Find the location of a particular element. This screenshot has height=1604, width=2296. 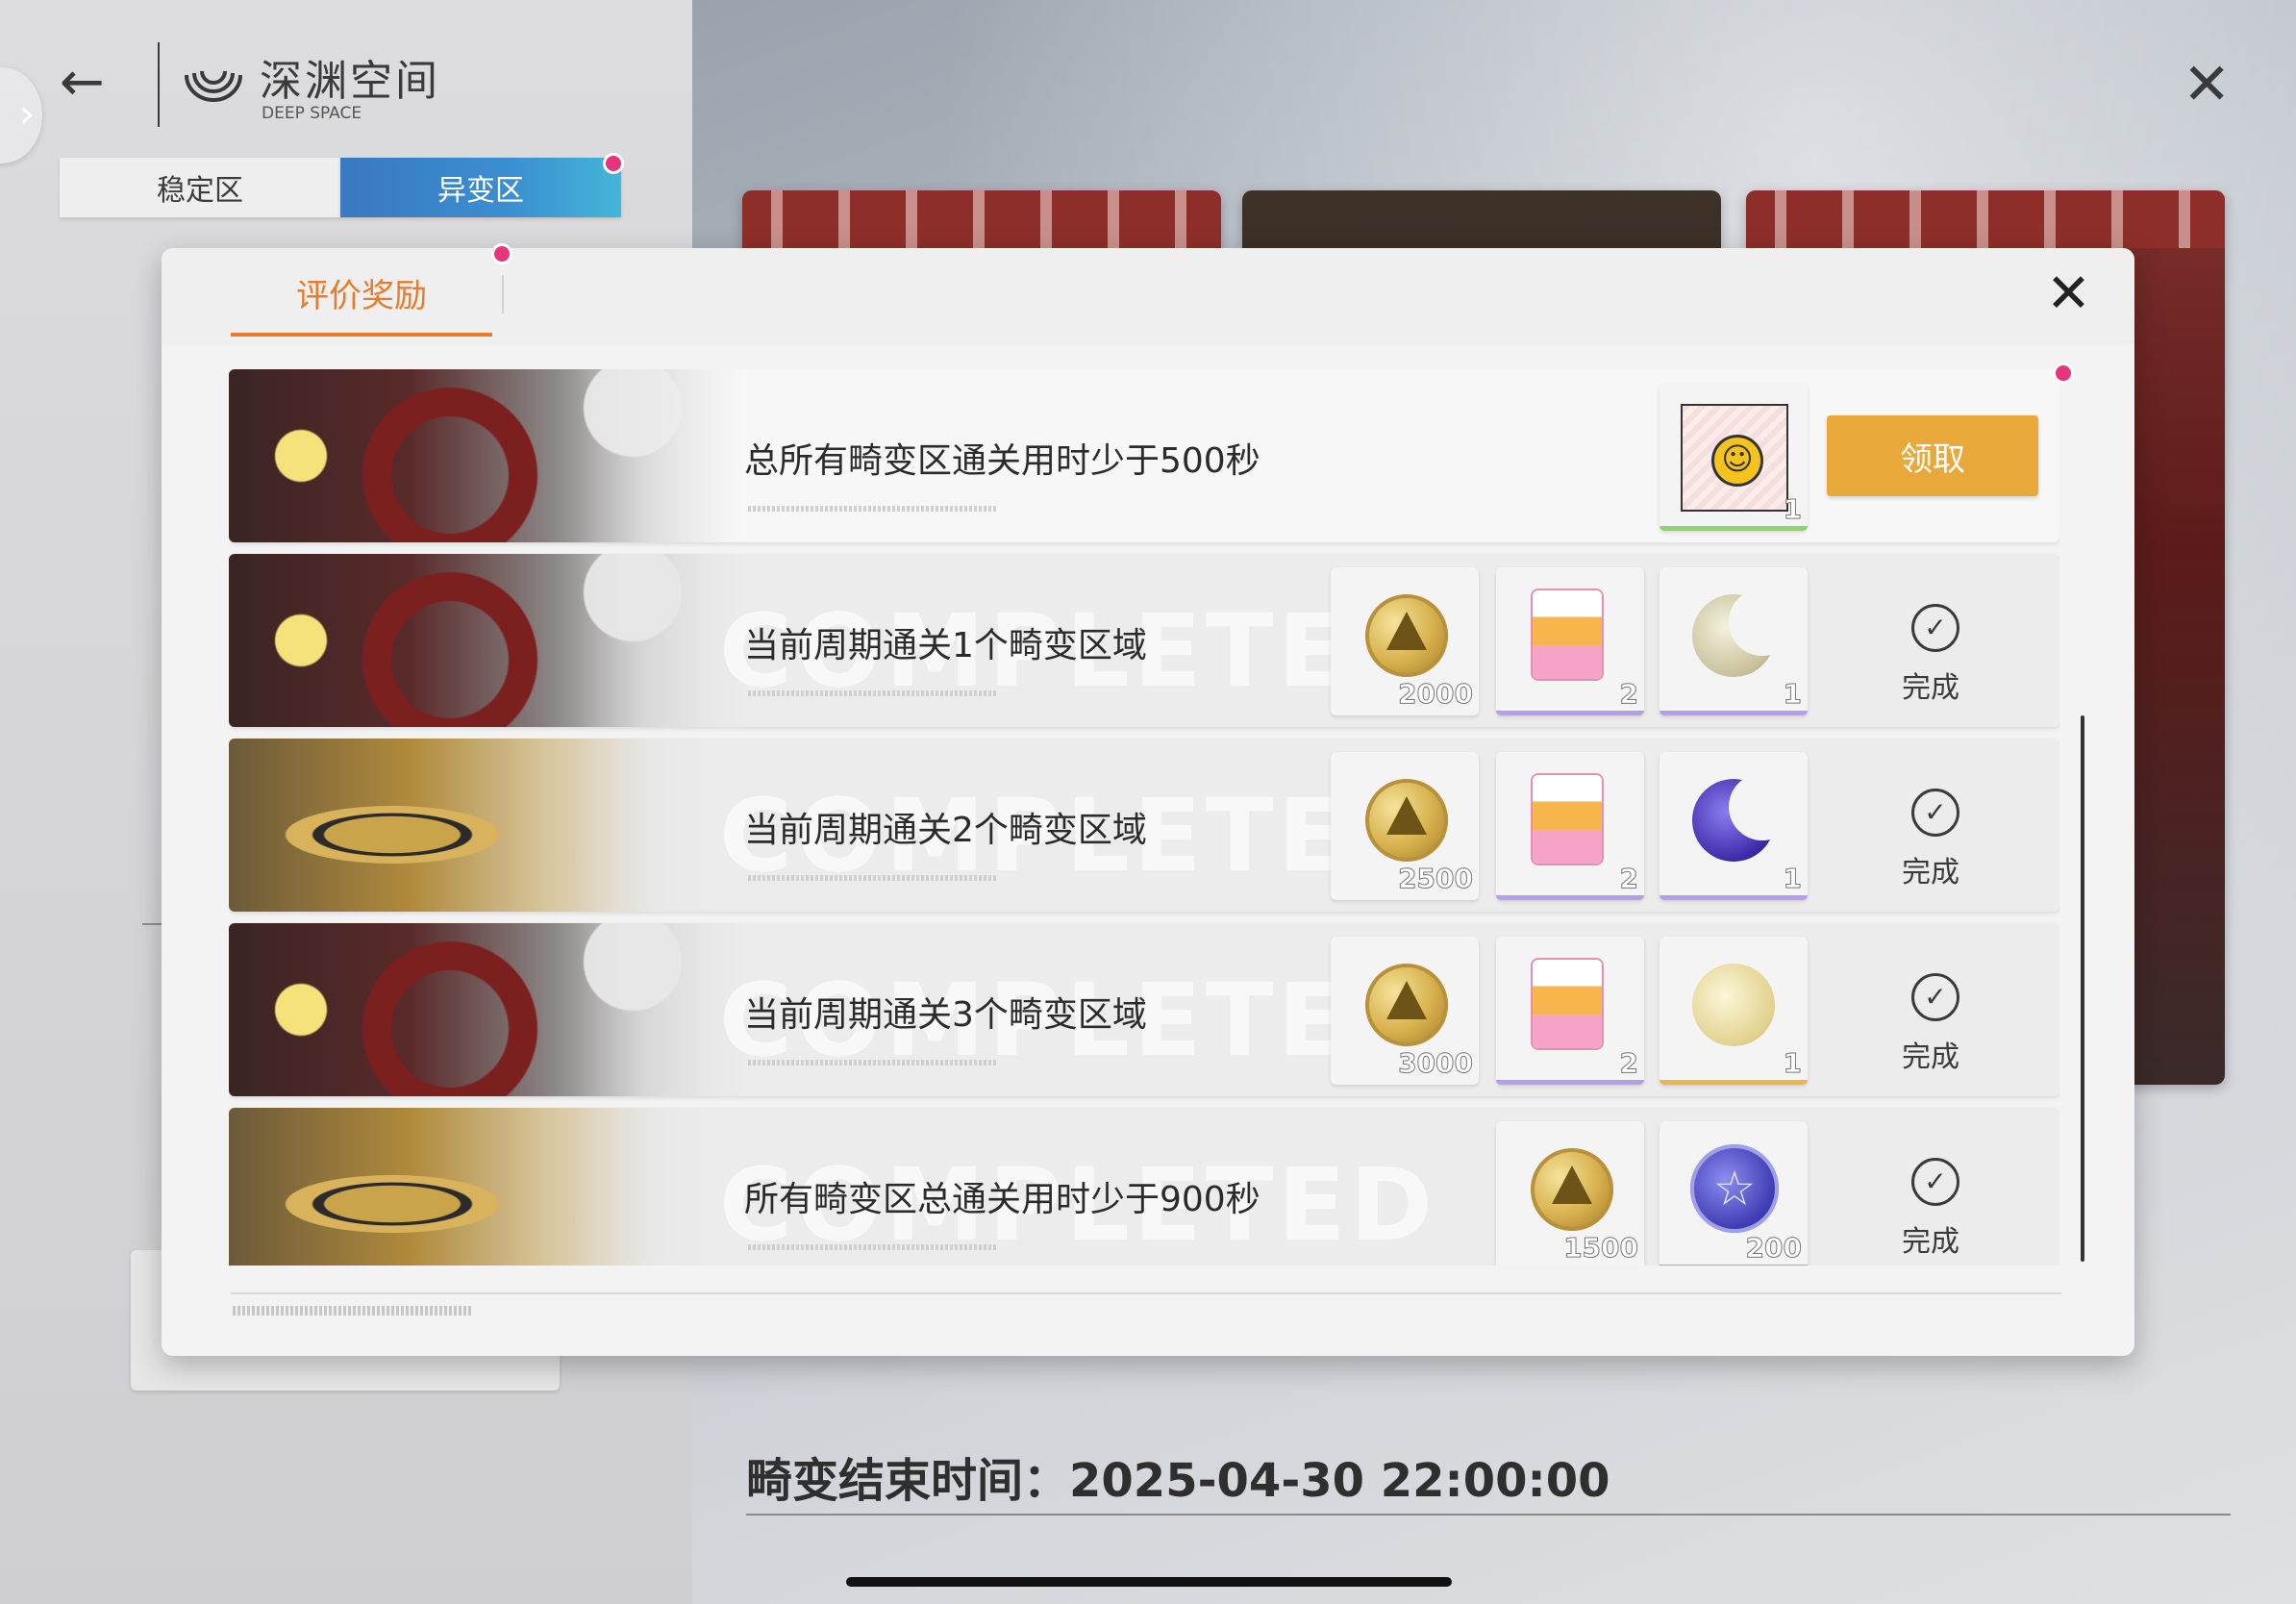

modal-tab-badge is located at coordinates (502, 254).